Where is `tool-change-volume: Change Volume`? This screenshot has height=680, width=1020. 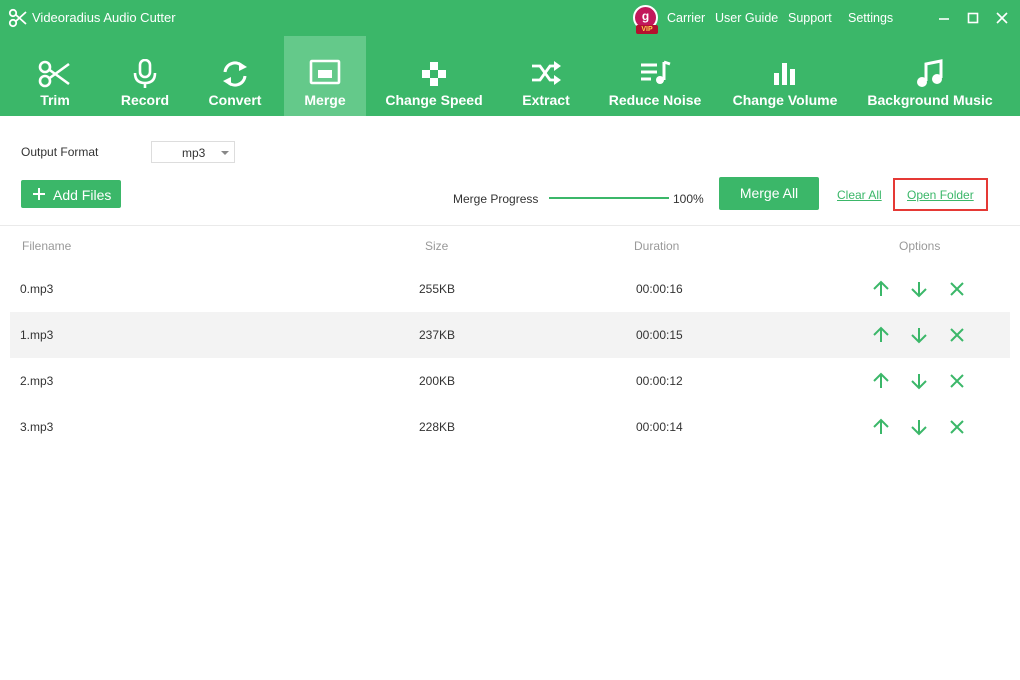 tool-change-volume: Change Volume is located at coordinates (785, 76).